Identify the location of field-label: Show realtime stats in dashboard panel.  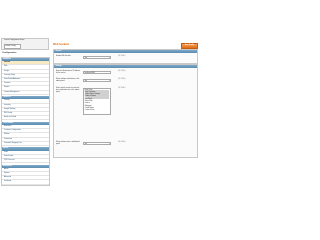
(68, 144).